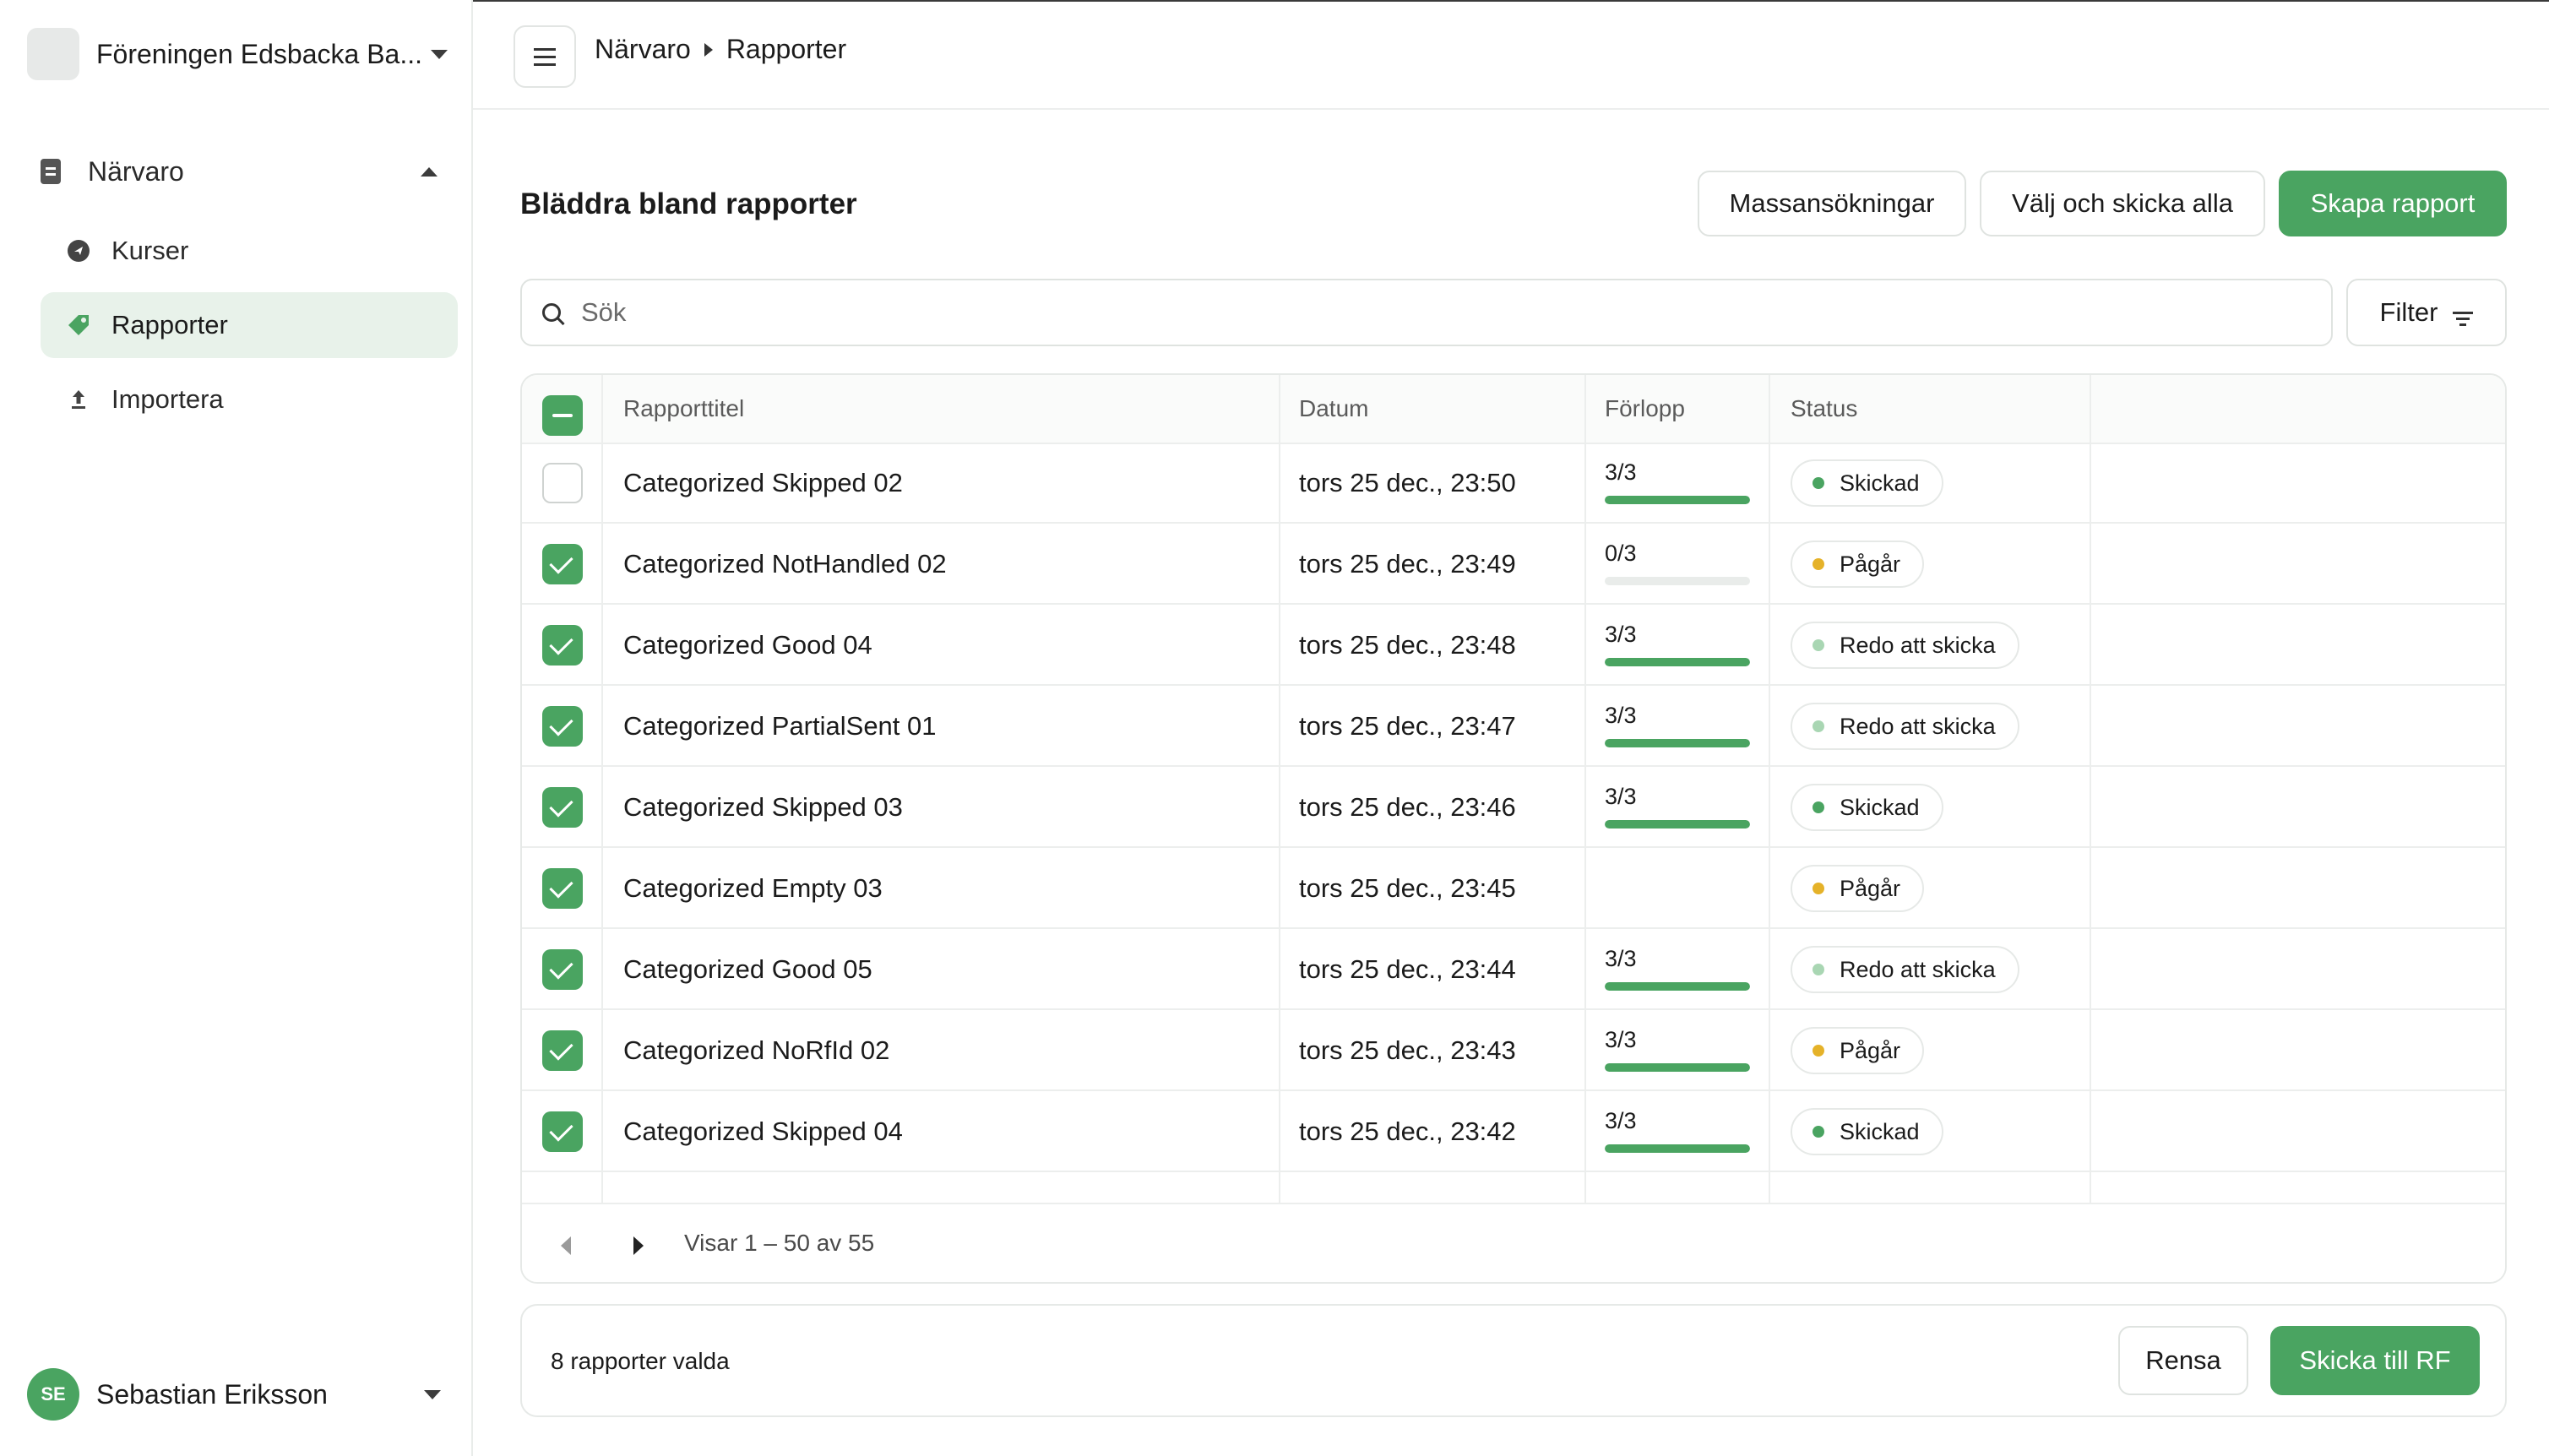 The height and width of the screenshot is (1456, 2549). I want to click on chevron-down-icon, so click(439, 54).